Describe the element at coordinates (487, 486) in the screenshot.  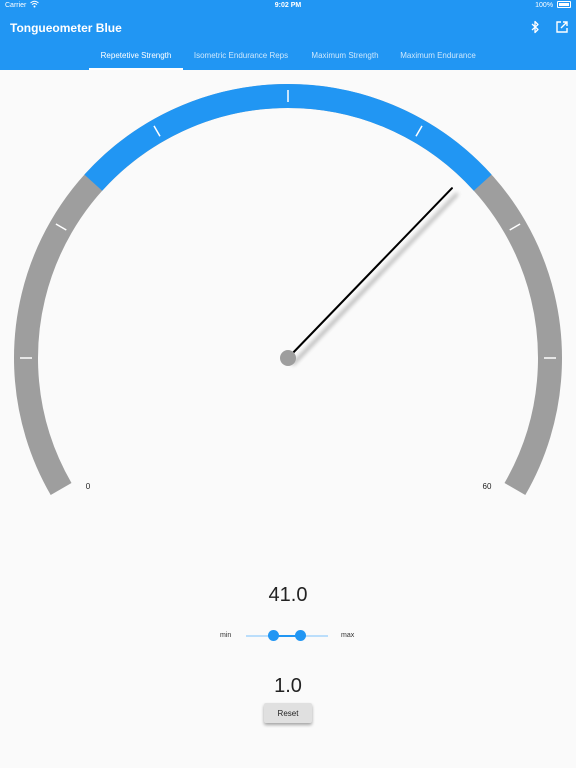
I see `gauge-max-label: 60` at that location.